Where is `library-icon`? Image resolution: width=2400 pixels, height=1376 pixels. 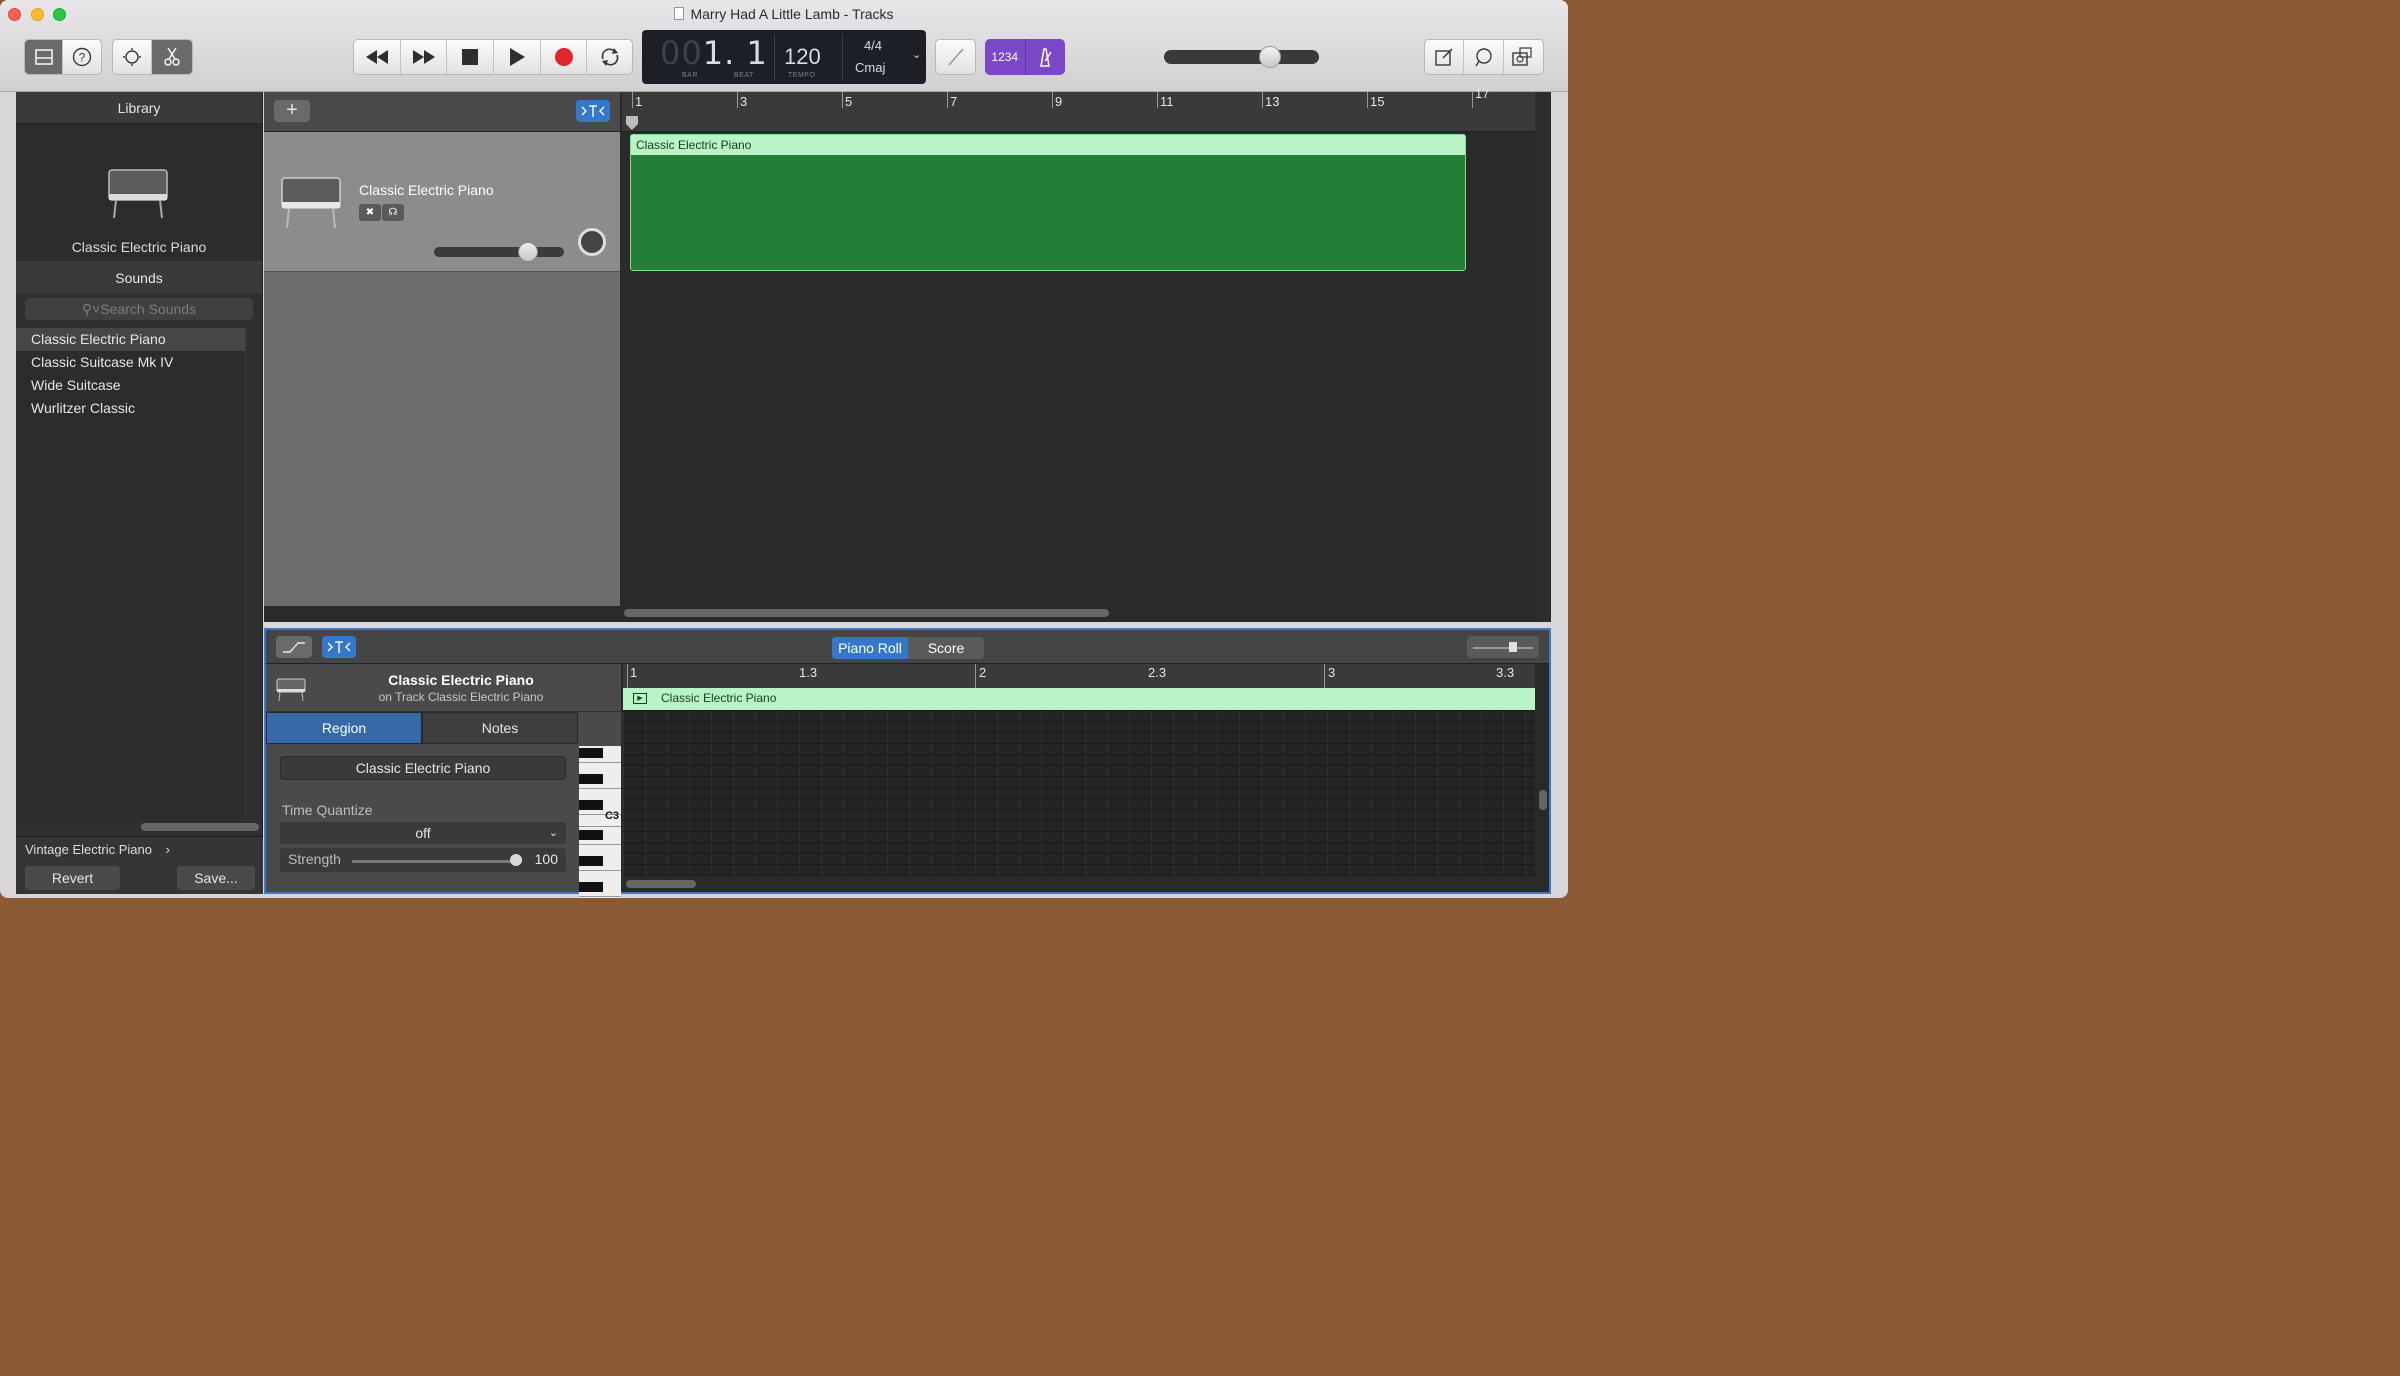 library-icon is located at coordinates (43, 57).